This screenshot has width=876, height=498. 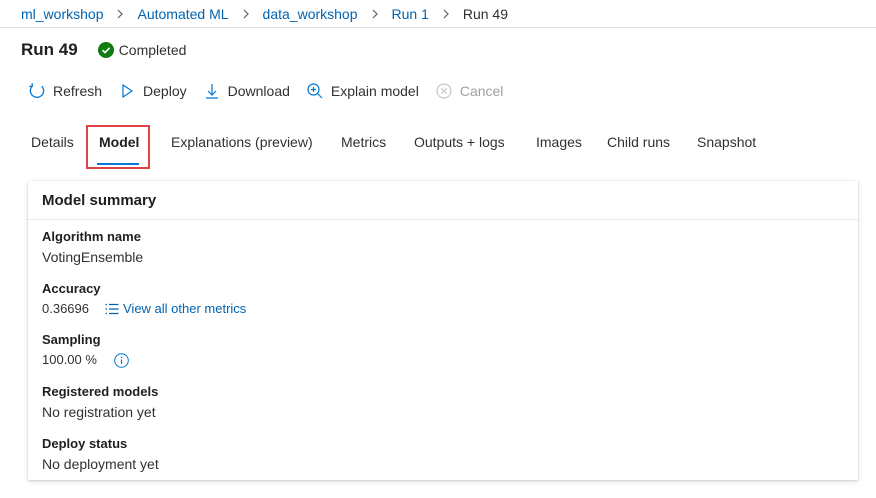 I want to click on card-header: Model summary, so click(x=443, y=200).